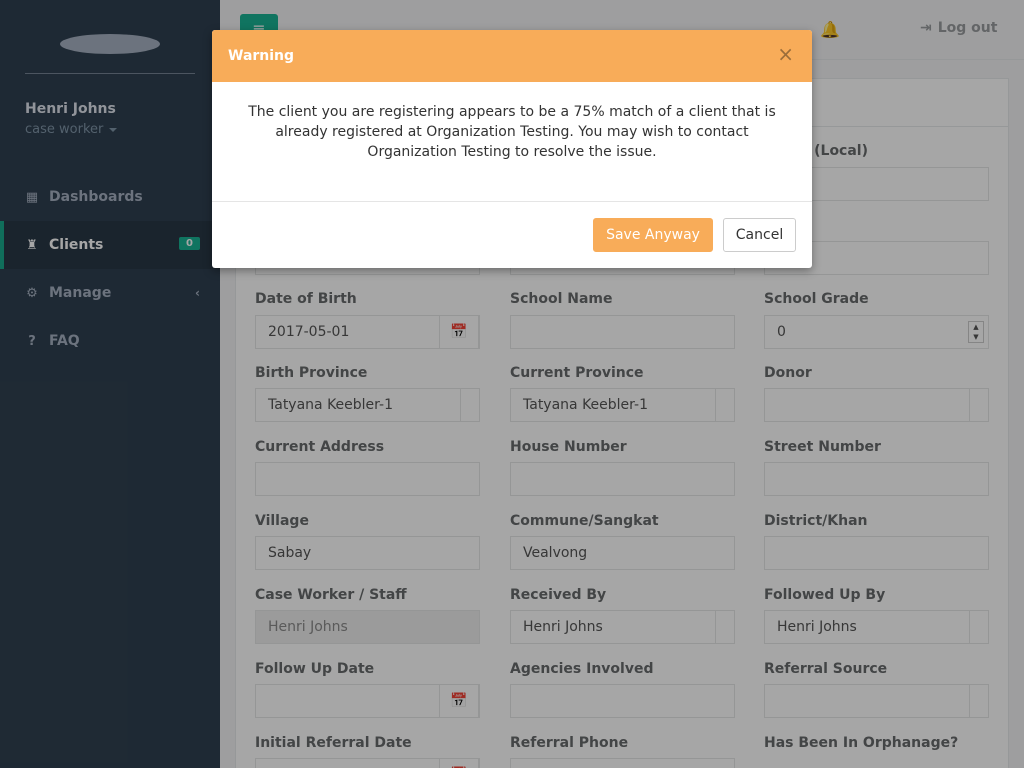  I want to click on cancel-button: Cancel, so click(759, 235).